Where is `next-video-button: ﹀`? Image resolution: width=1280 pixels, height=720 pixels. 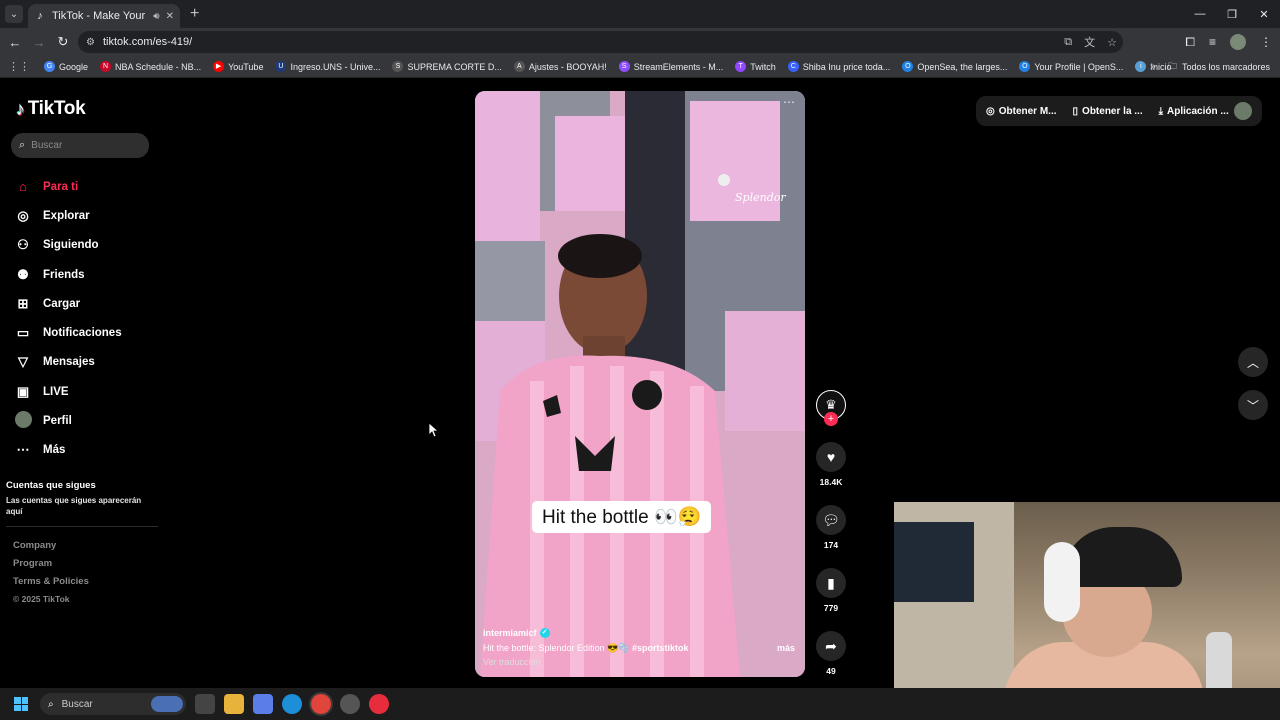 next-video-button: ﹀ is located at coordinates (1253, 405).